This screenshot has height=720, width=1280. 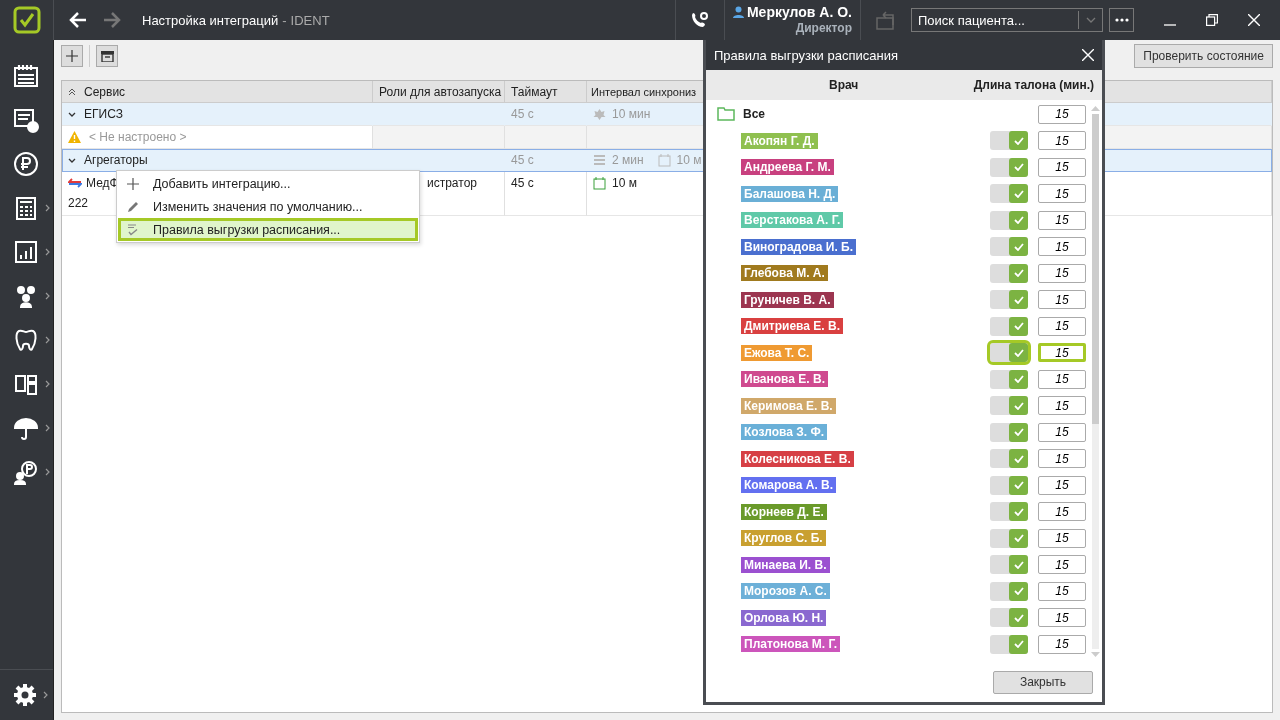 I want to click on group-name: Агрегаторы, so click(x=116, y=160).